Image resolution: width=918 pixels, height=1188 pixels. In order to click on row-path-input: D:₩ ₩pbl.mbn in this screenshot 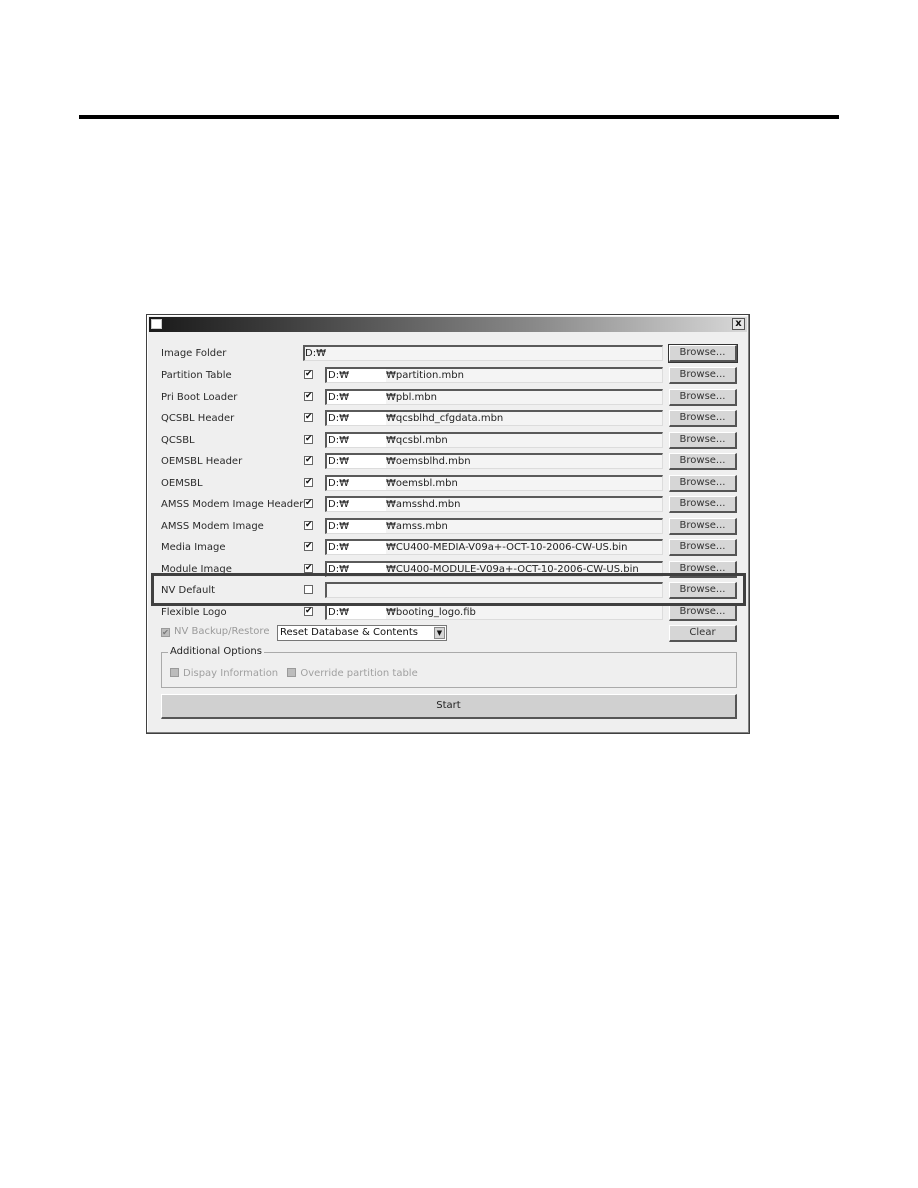, I will do `click(494, 397)`.